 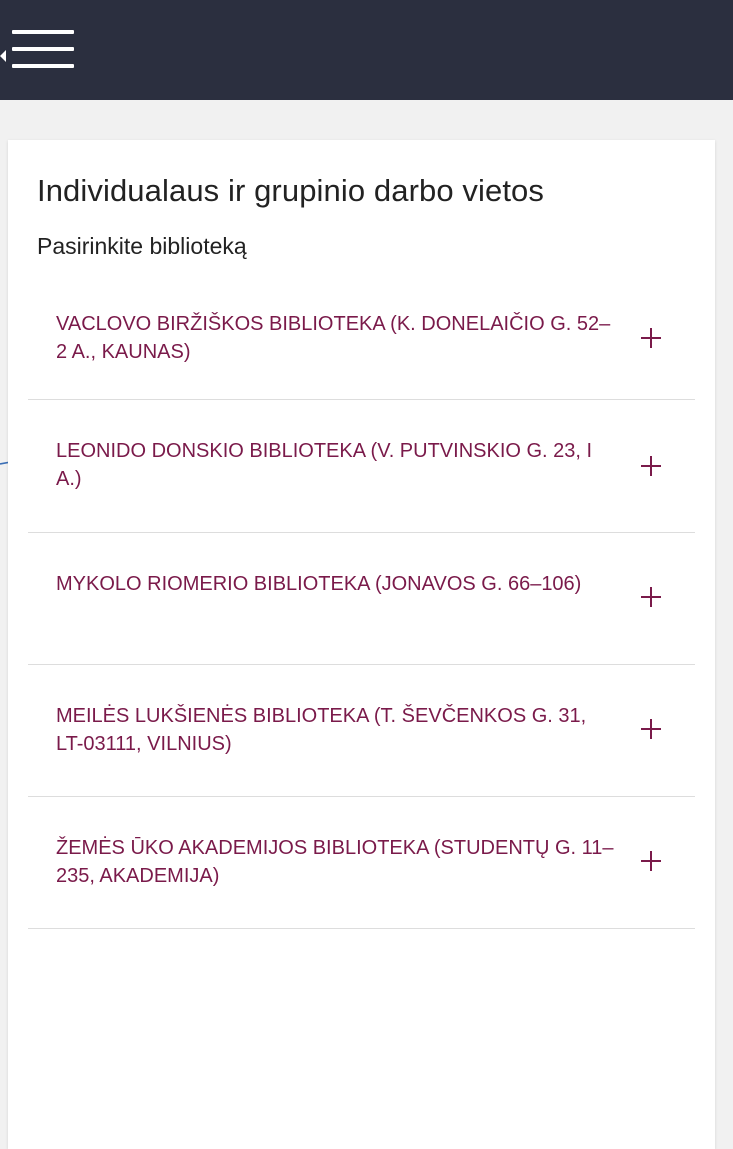 I want to click on page-subtitle: Pasirinkite biblioteką, so click(x=142, y=246).